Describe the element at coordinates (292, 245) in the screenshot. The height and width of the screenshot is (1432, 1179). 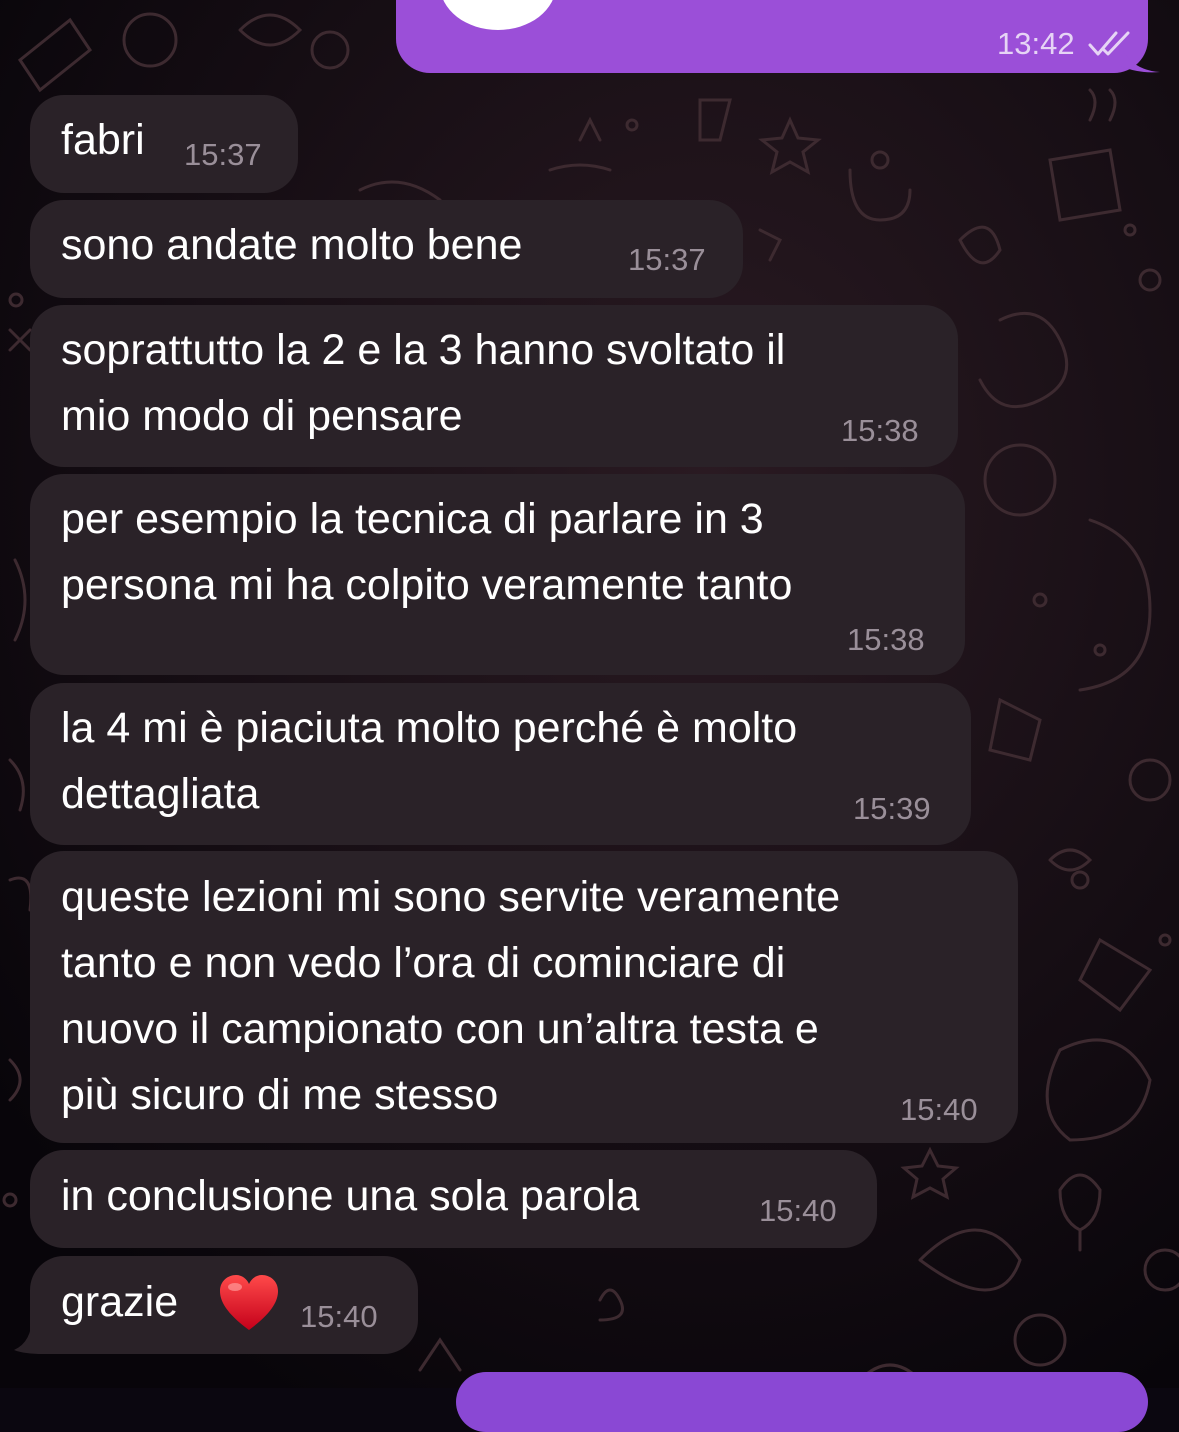
I see `message-text: sono andate molto bene` at that location.